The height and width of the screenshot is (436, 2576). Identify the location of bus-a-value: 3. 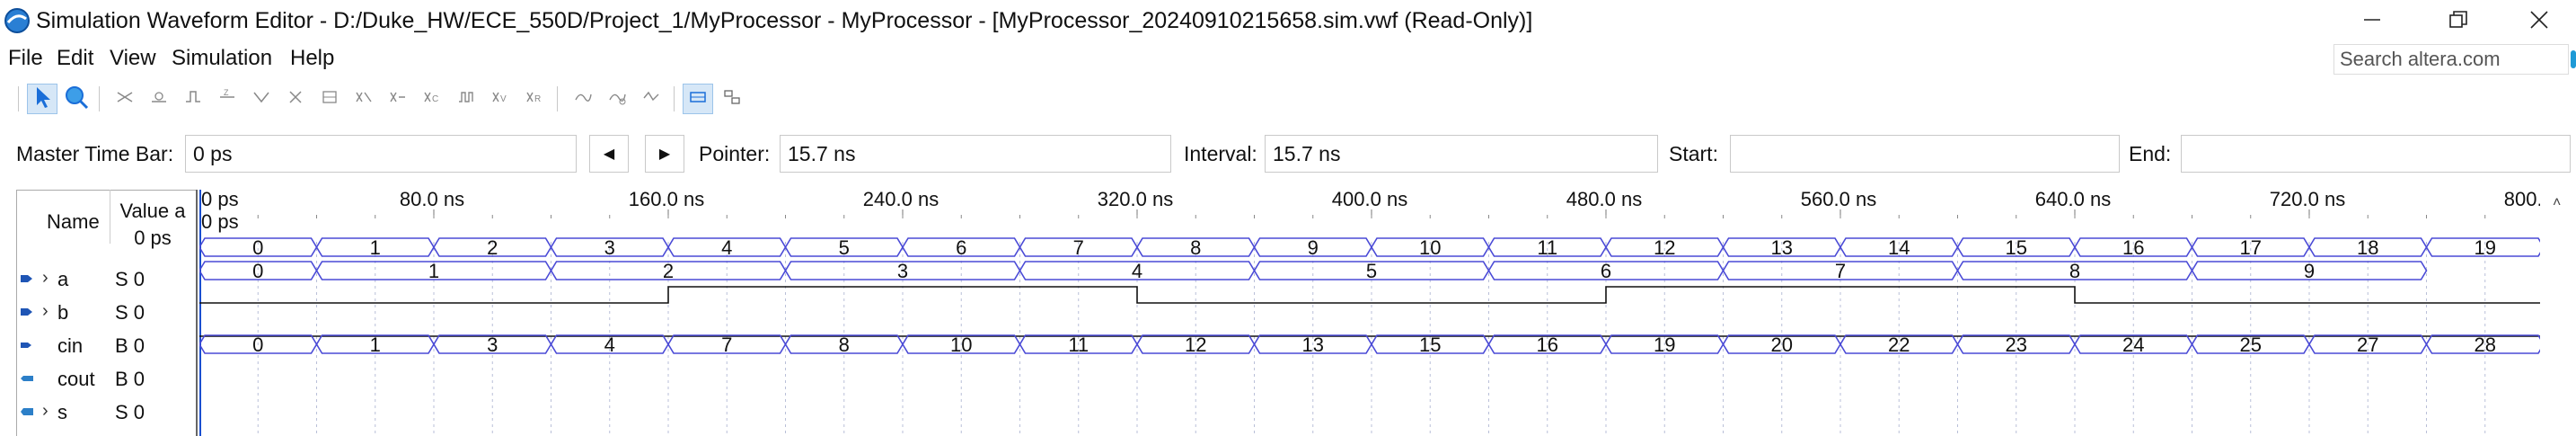
(609, 247).